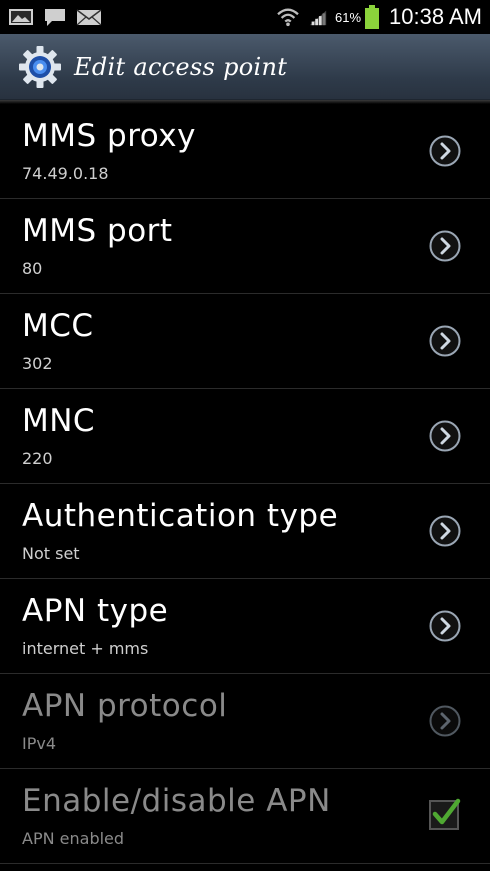 Image resolution: width=490 pixels, height=871 pixels. I want to click on apn-enabled-checkbox, so click(445, 814).